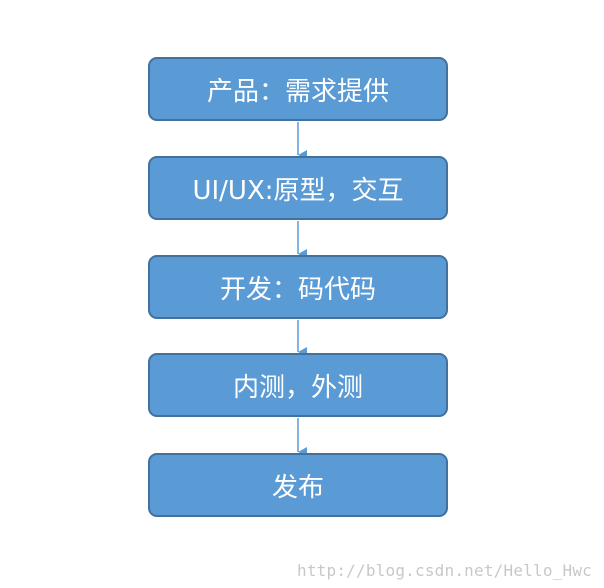 The height and width of the screenshot is (588, 604). I want to click on step-release-box: 发布, so click(298, 485).